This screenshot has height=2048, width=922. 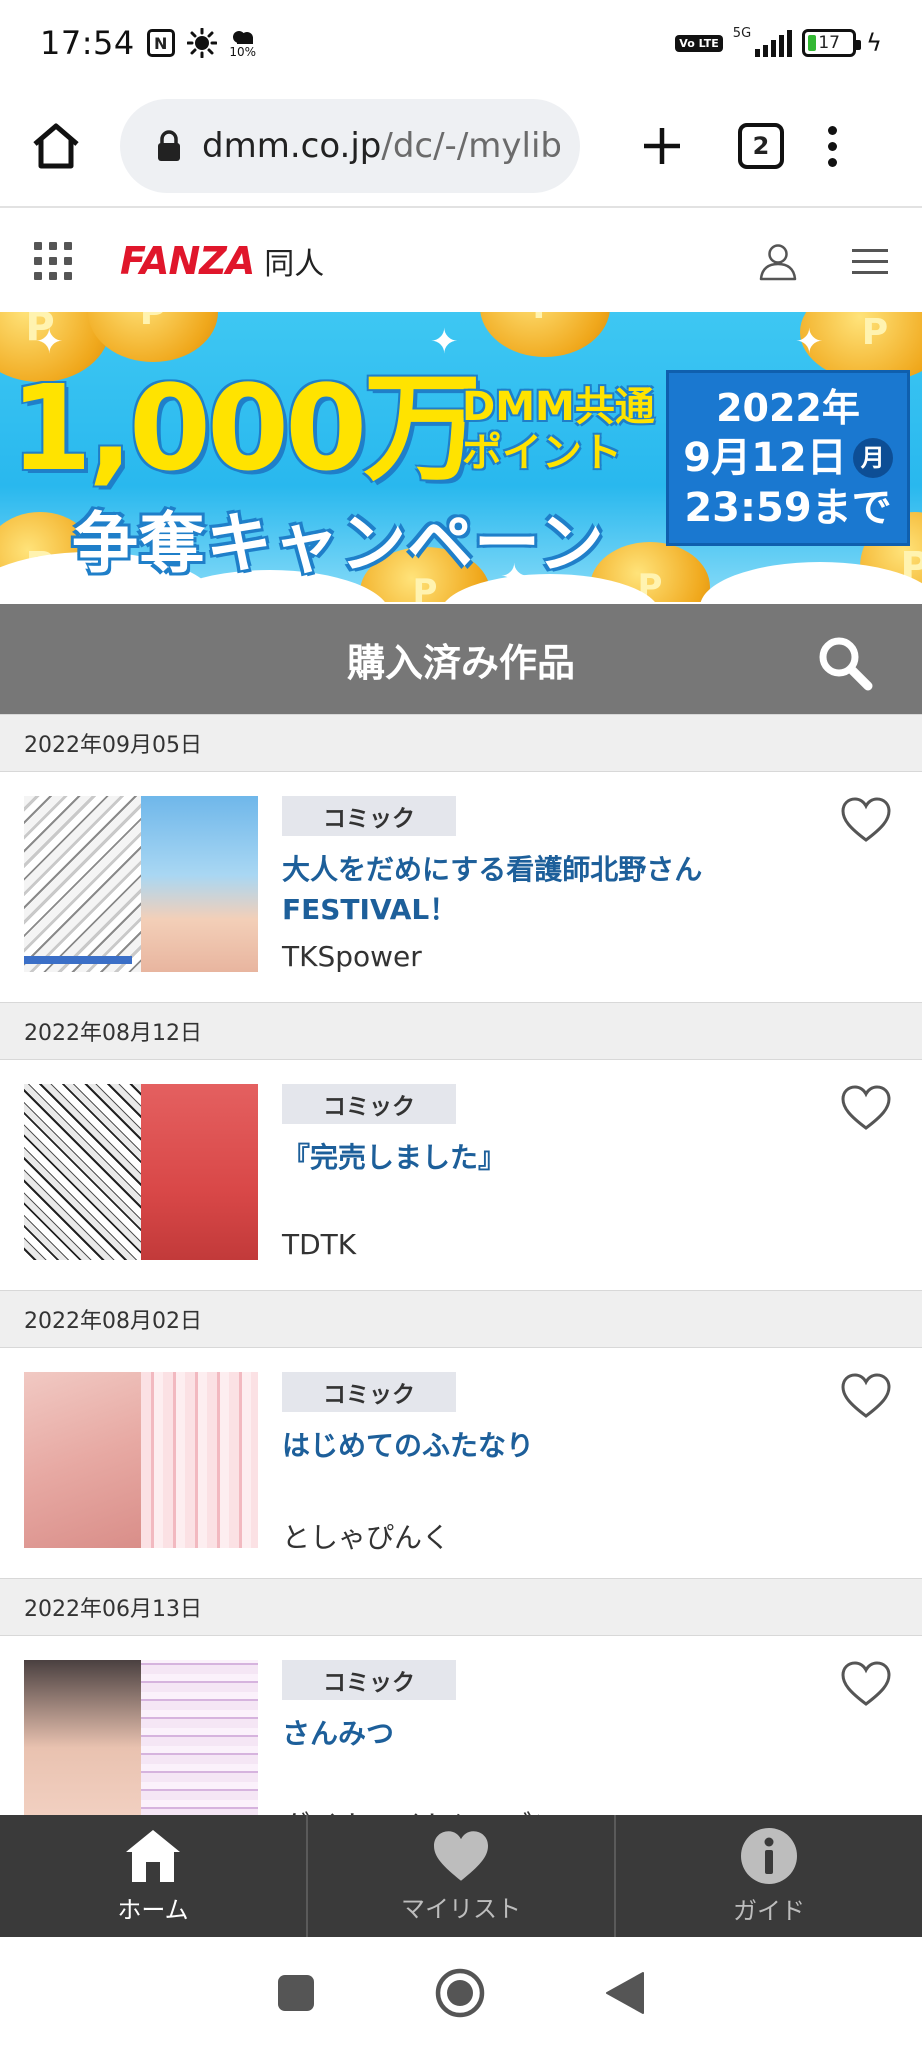 I want to click on battery-level: 17, so click(x=829, y=43).